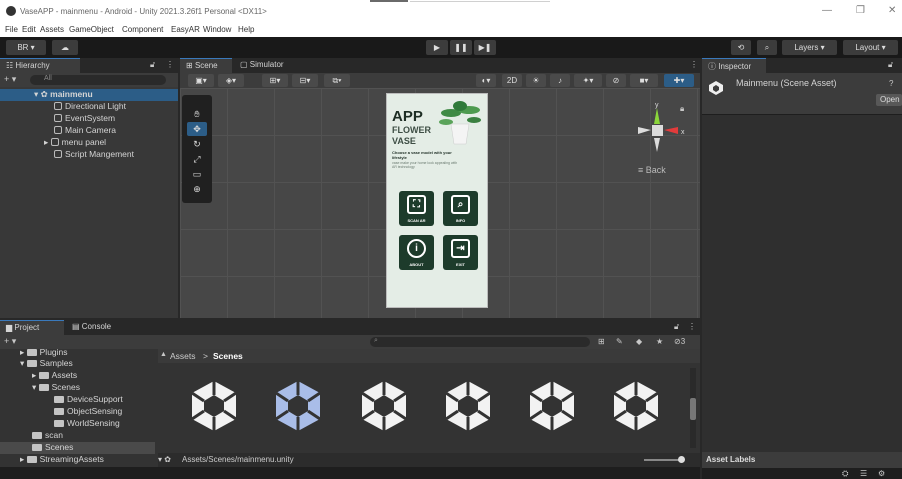 The height and width of the screenshot is (479, 902). What do you see at coordinates (460, 252) in the screenshot?
I see `exit-button: ⇥ EXIT` at bounding box center [460, 252].